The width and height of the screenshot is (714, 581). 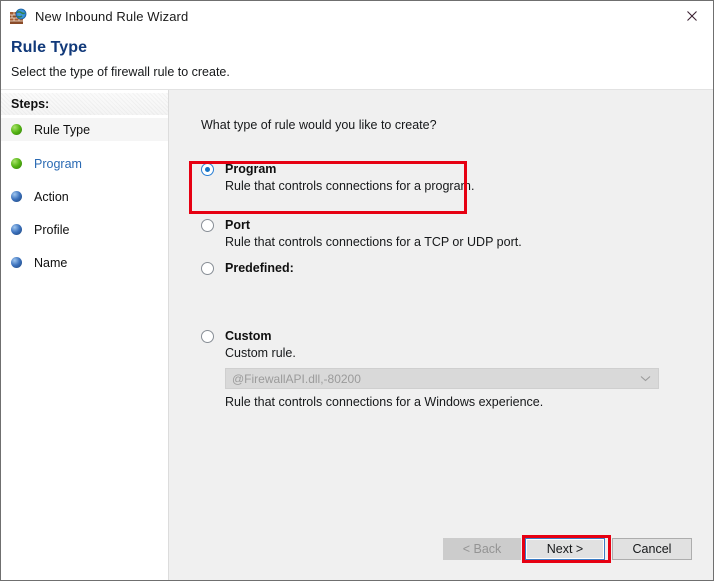 What do you see at coordinates (84, 229) in the screenshot?
I see `sidebar-item-profile: Profile` at bounding box center [84, 229].